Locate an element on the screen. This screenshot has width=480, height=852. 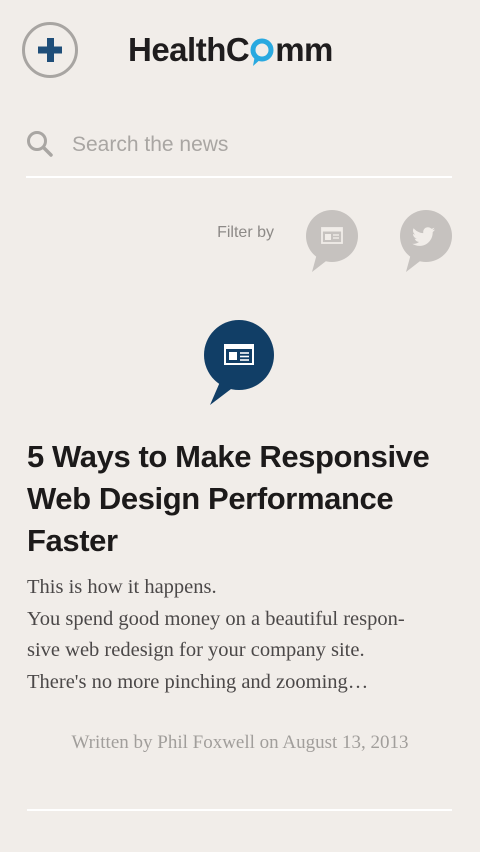
app-logo: HealthC mm is located at coordinates (230, 50).